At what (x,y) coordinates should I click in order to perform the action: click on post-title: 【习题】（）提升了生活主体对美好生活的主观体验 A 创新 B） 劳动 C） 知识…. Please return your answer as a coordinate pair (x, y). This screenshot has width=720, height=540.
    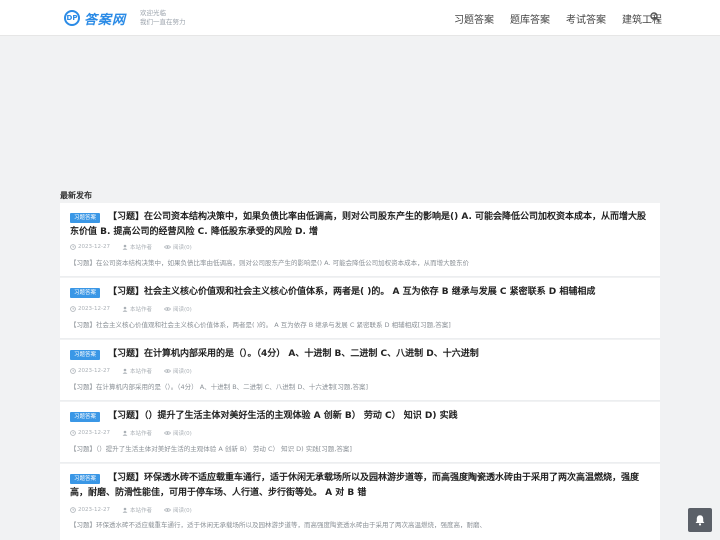
    Looking at the image, I should click on (360, 416).